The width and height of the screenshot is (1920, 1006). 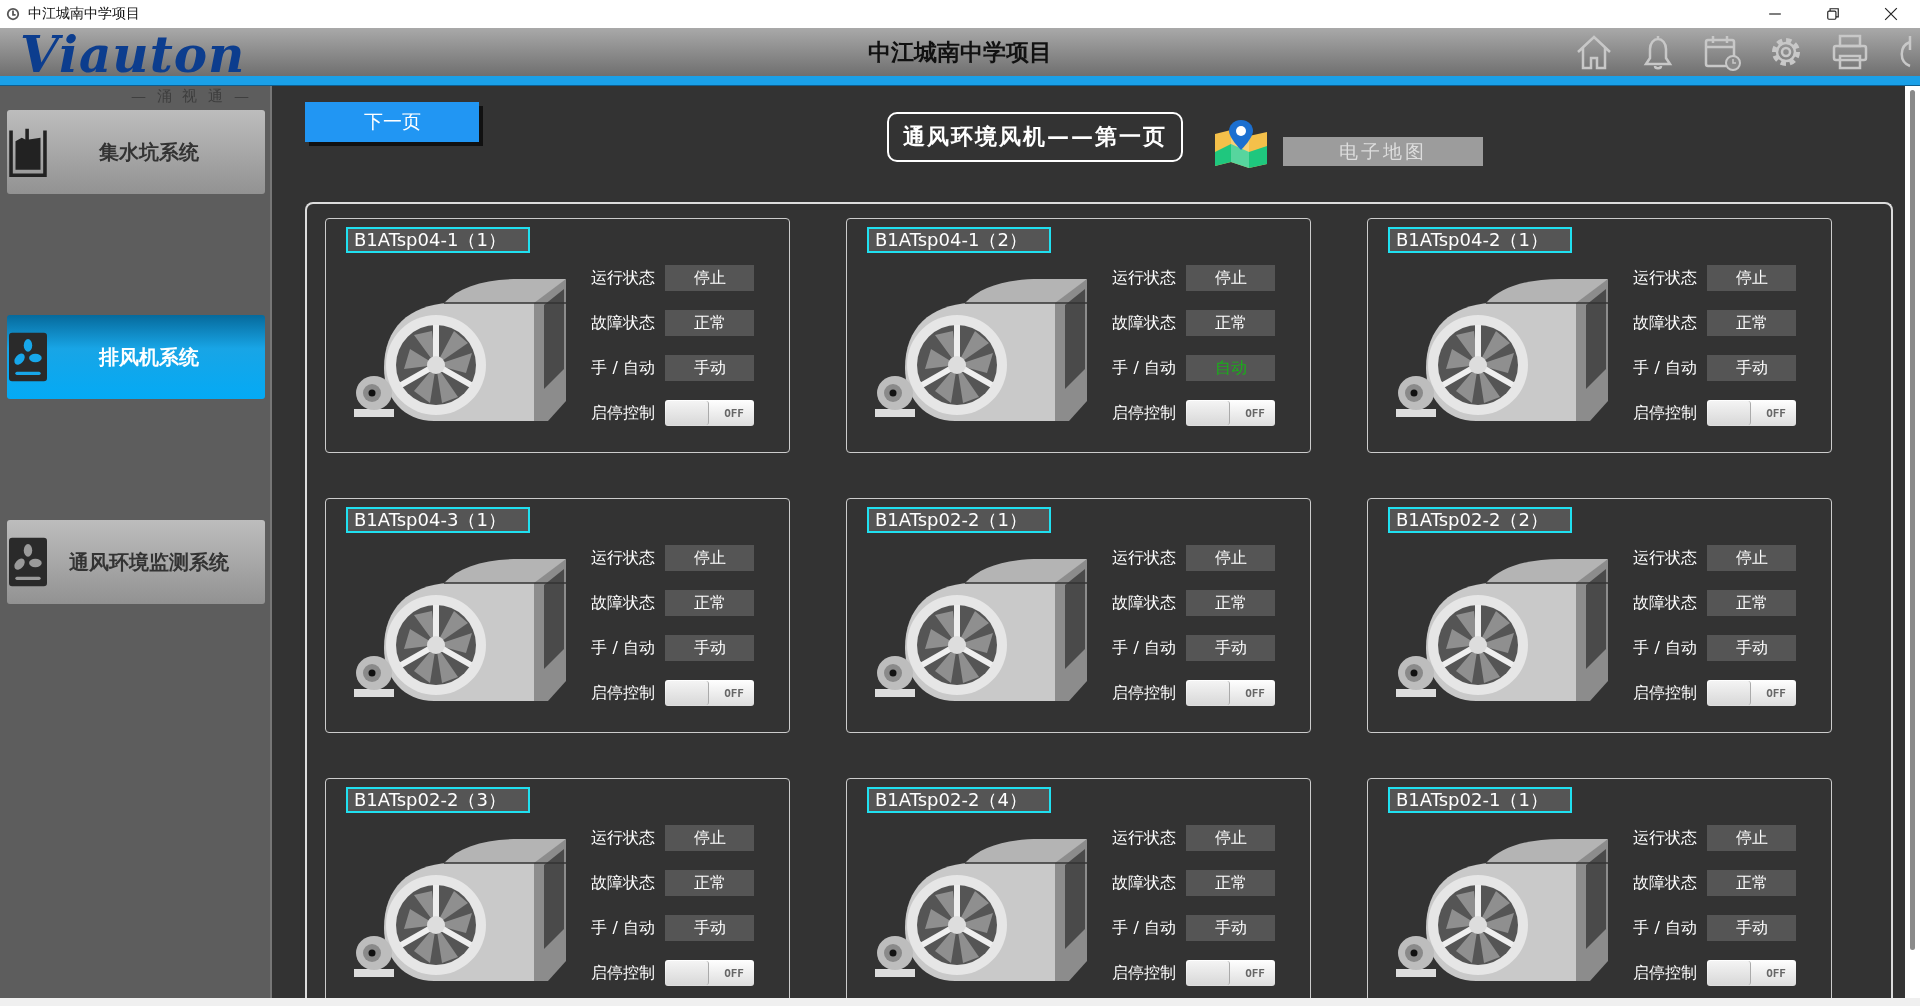 What do you see at coordinates (136, 357) in the screenshot?
I see `sidebar-item: 排风机系统` at bounding box center [136, 357].